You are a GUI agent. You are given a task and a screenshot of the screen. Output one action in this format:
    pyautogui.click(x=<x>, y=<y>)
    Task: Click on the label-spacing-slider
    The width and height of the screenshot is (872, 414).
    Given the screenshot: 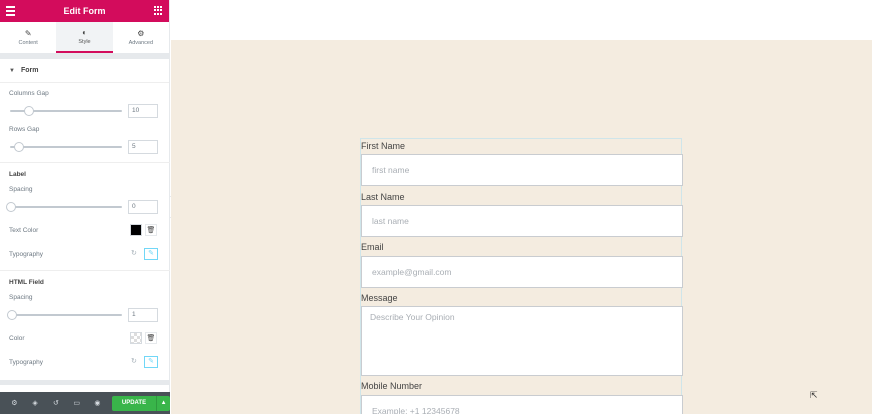 What is the action you would take?
    pyautogui.click(x=64, y=207)
    